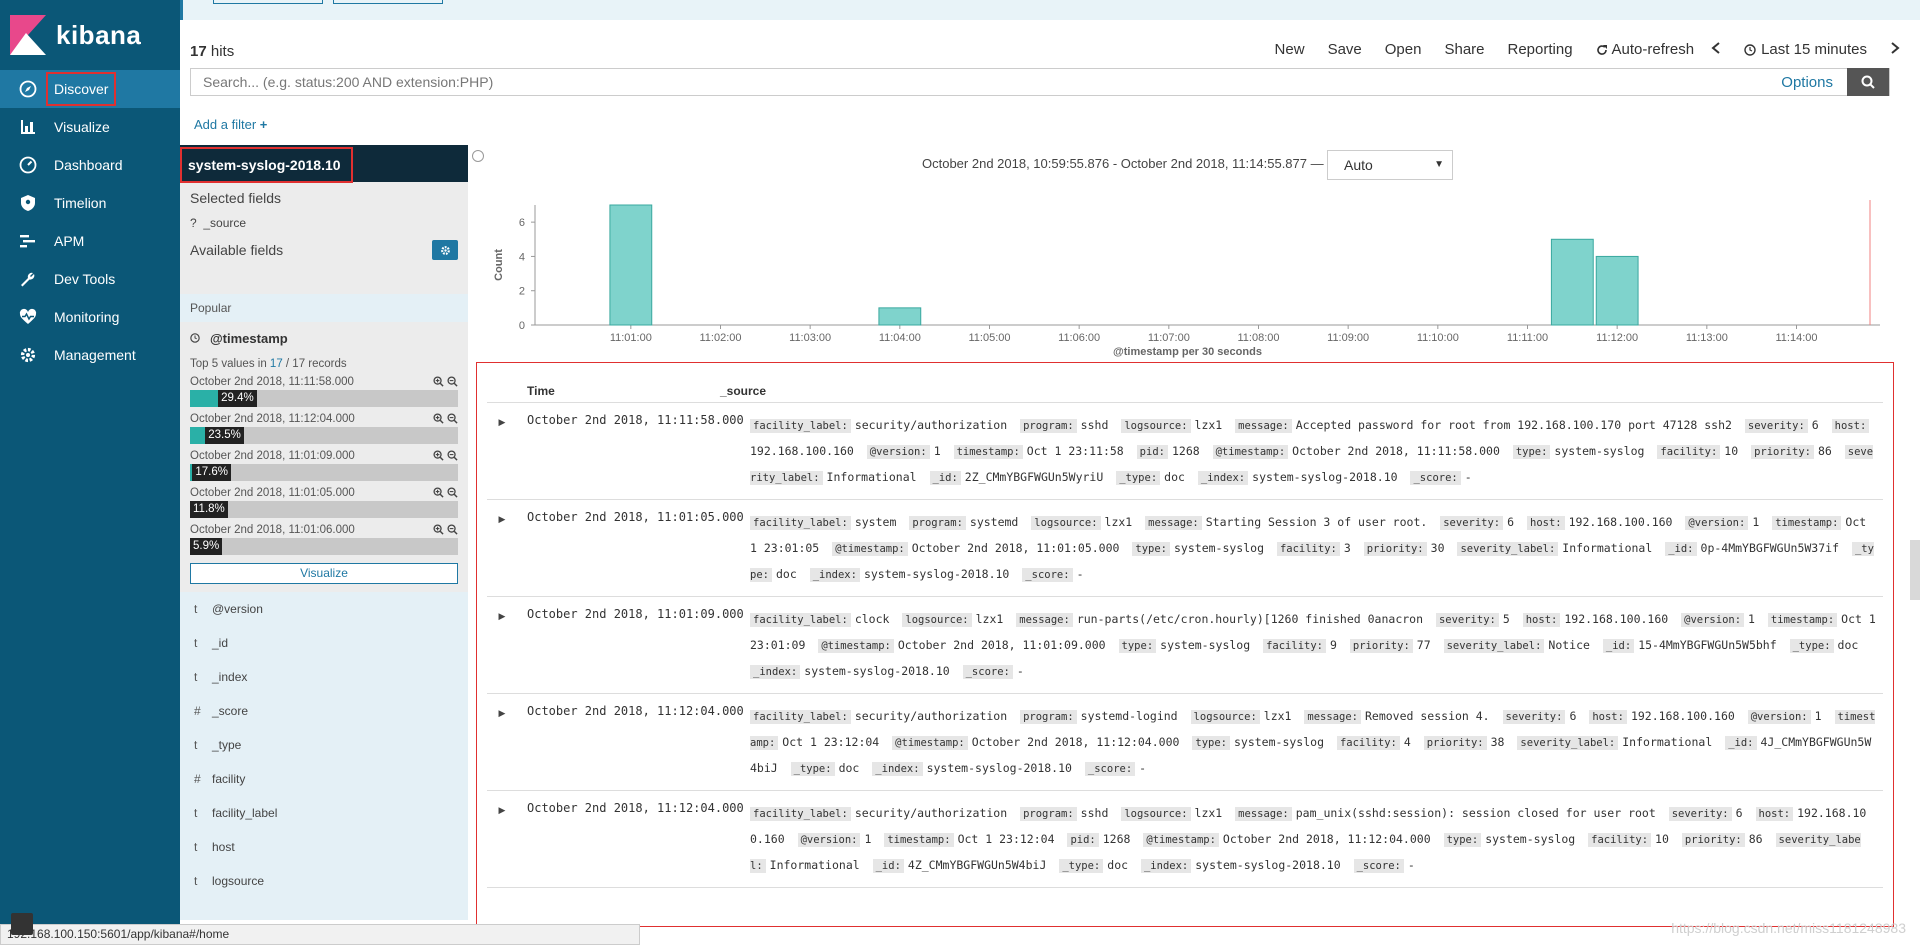  I want to click on top-value-bar: 5.9%, so click(324, 546).